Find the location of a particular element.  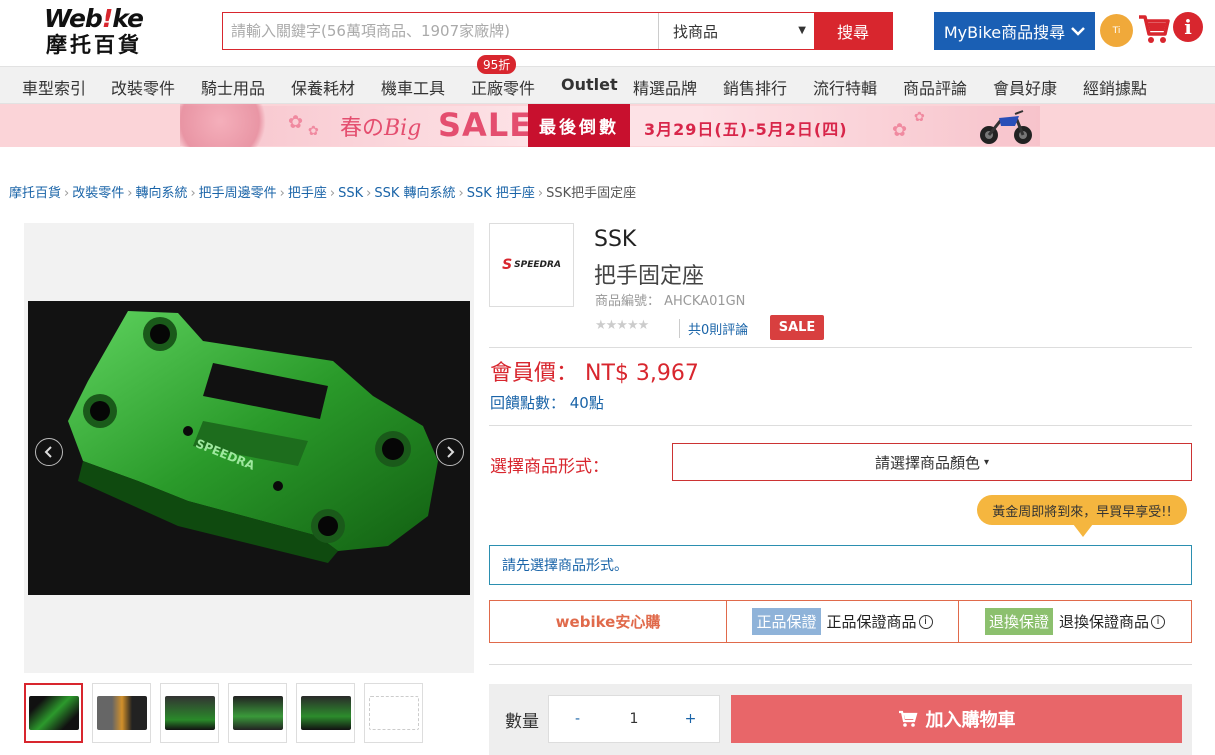

quantity-label: 數量 is located at coordinates (522, 722).